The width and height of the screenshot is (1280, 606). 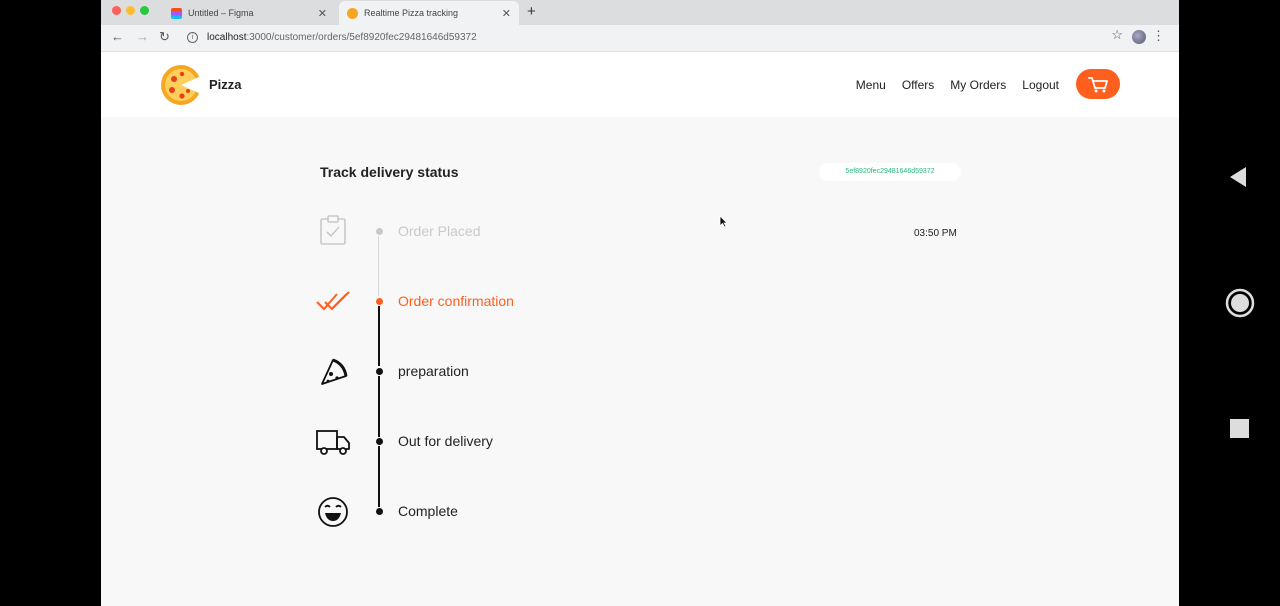 What do you see at coordinates (389, 172) in the screenshot?
I see `page-title: Track delivery status` at bounding box center [389, 172].